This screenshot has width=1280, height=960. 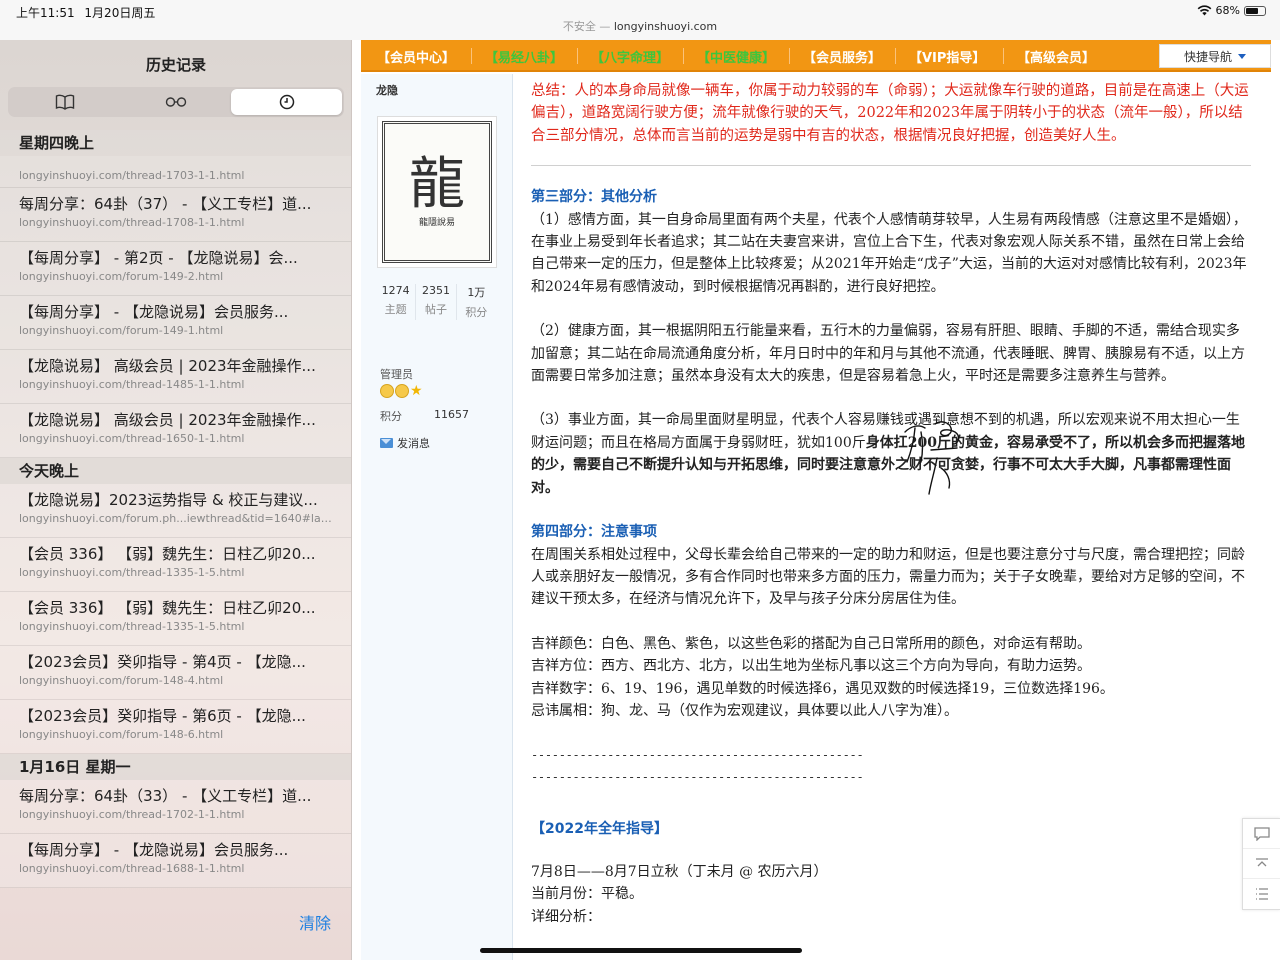 What do you see at coordinates (630, 56) in the screenshot?
I see `nav-bazi: 【八字命理】` at bounding box center [630, 56].